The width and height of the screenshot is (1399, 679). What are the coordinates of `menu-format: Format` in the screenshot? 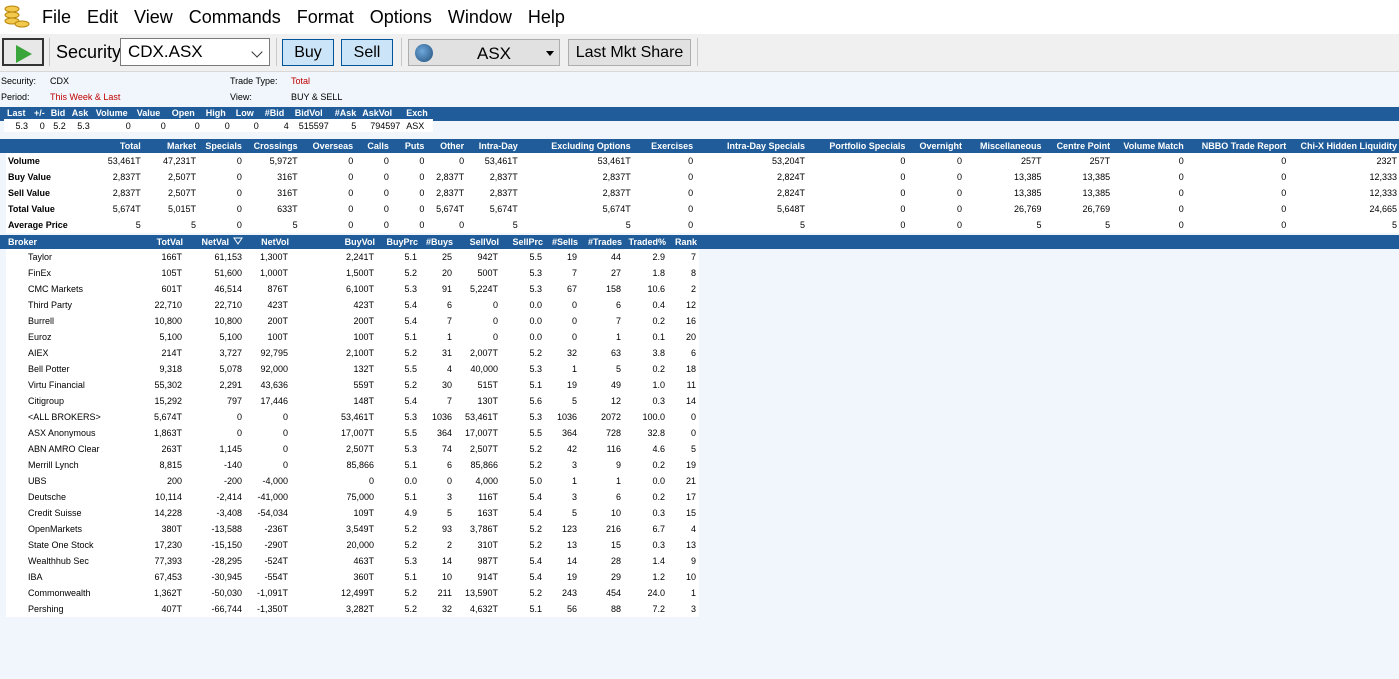 It's located at (325, 17).